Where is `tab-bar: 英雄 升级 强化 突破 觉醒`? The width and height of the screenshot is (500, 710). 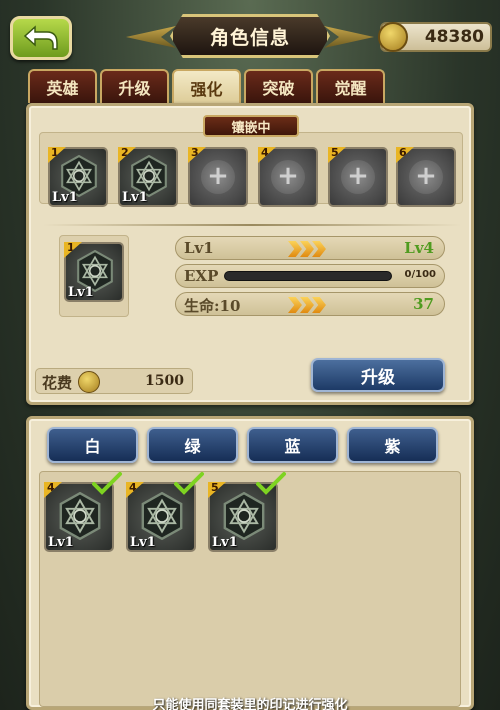
tab-bar: 英雄 升级 强化 突破 觉醒 is located at coordinates (206, 87).